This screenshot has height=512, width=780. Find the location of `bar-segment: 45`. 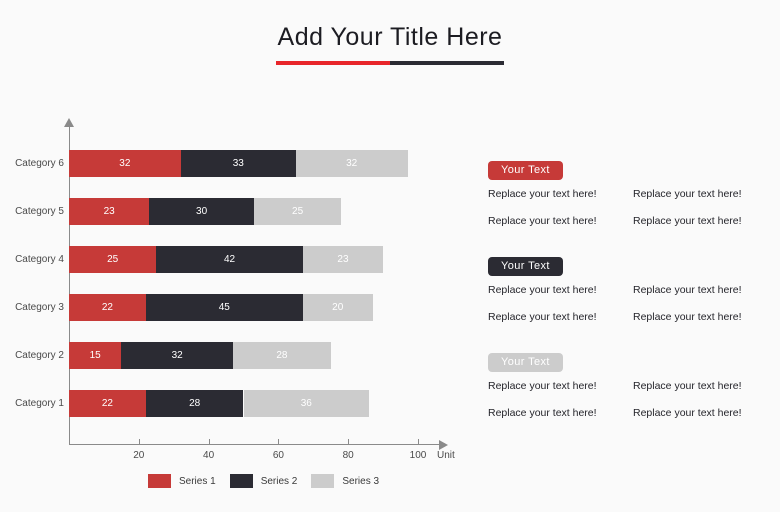

bar-segment: 45 is located at coordinates (224, 307).